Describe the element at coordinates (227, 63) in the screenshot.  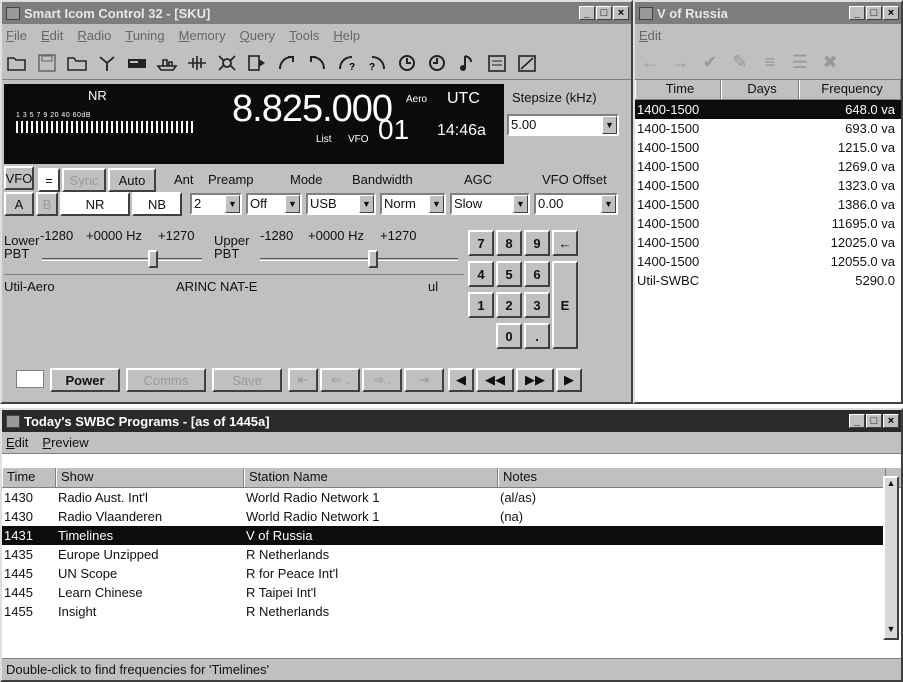
I see `satellite-icon` at that location.